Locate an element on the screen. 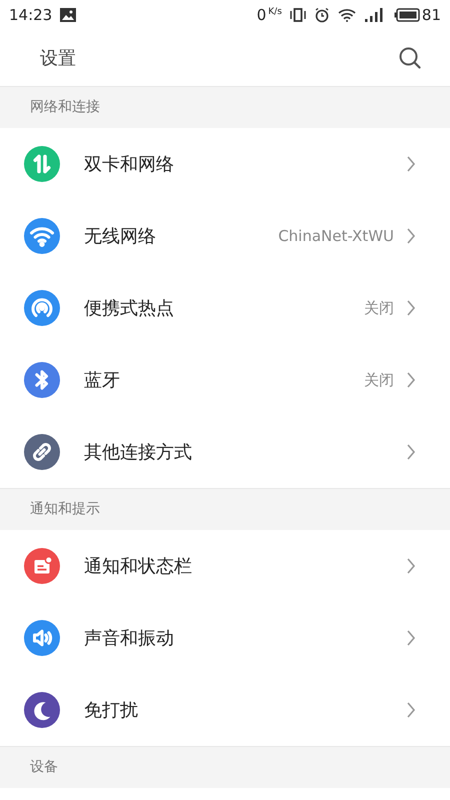 The height and width of the screenshot is (800, 450). item-label: 免打扰 is located at coordinates (111, 710).